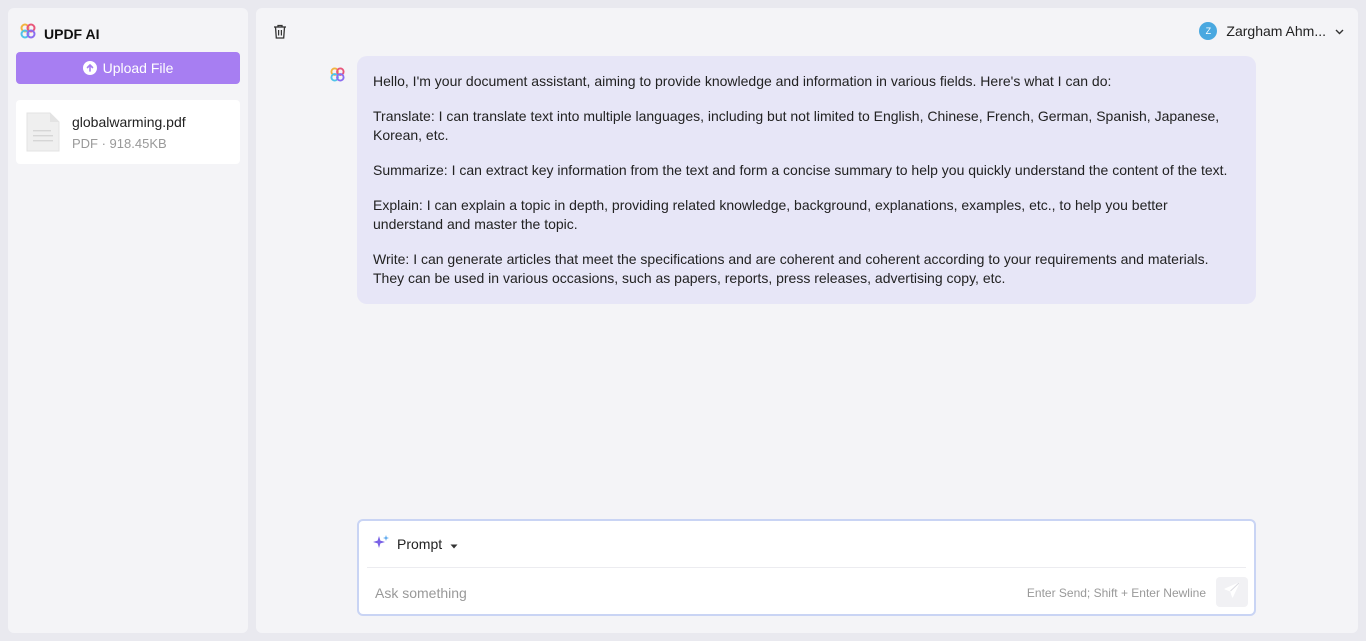 The image size is (1366, 641). I want to click on upload-file-button: Upload File, so click(128, 68).